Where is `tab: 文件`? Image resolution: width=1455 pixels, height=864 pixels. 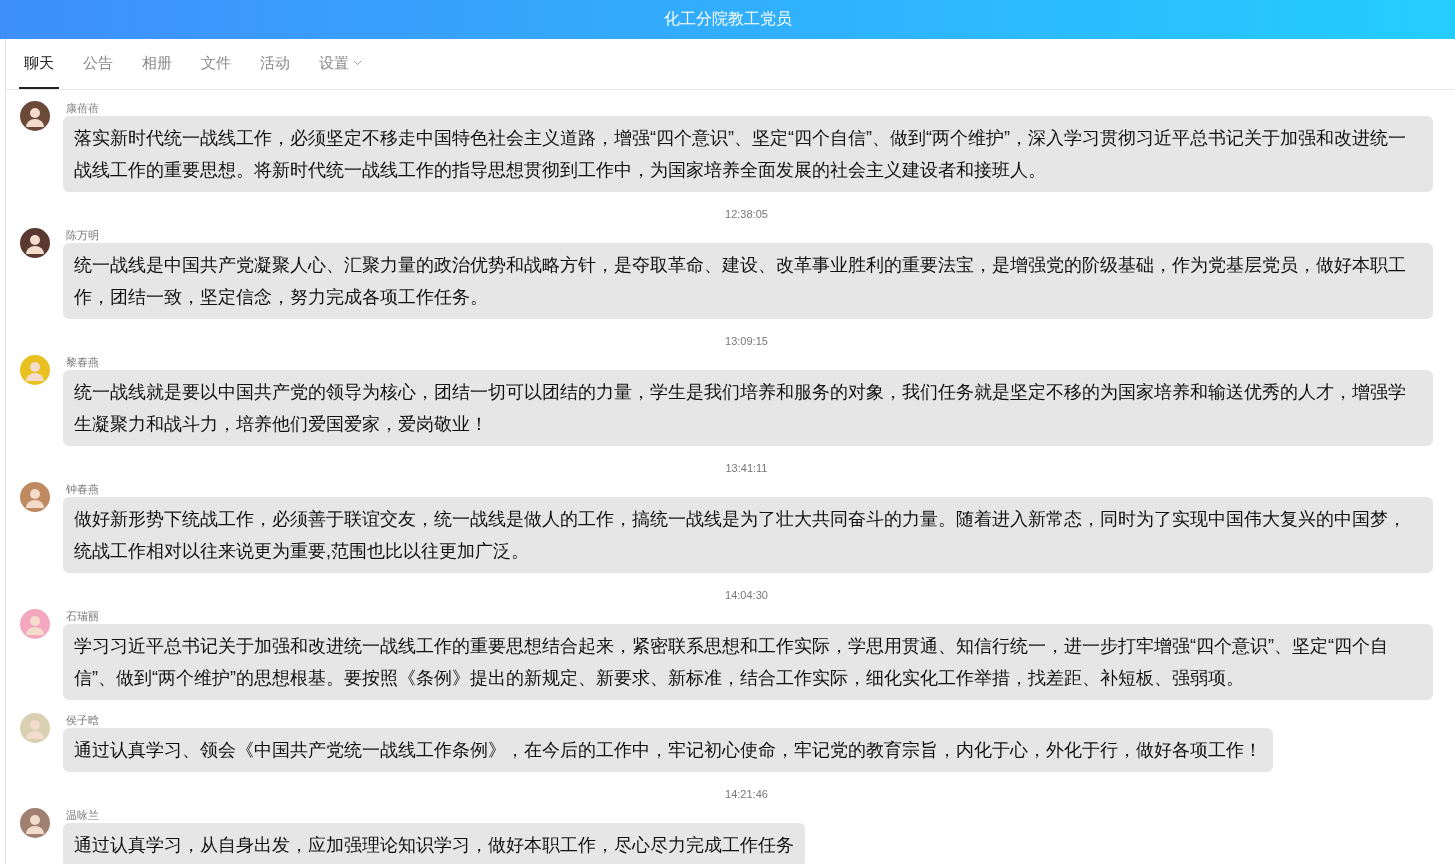 tab: 文件 is located at coordinates (216, 64).